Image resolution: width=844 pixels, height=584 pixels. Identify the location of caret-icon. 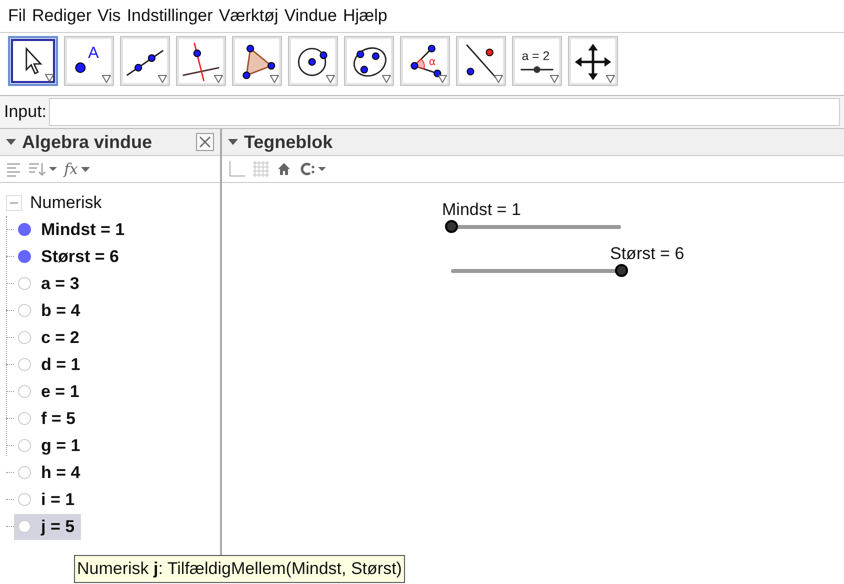
(85, 169).